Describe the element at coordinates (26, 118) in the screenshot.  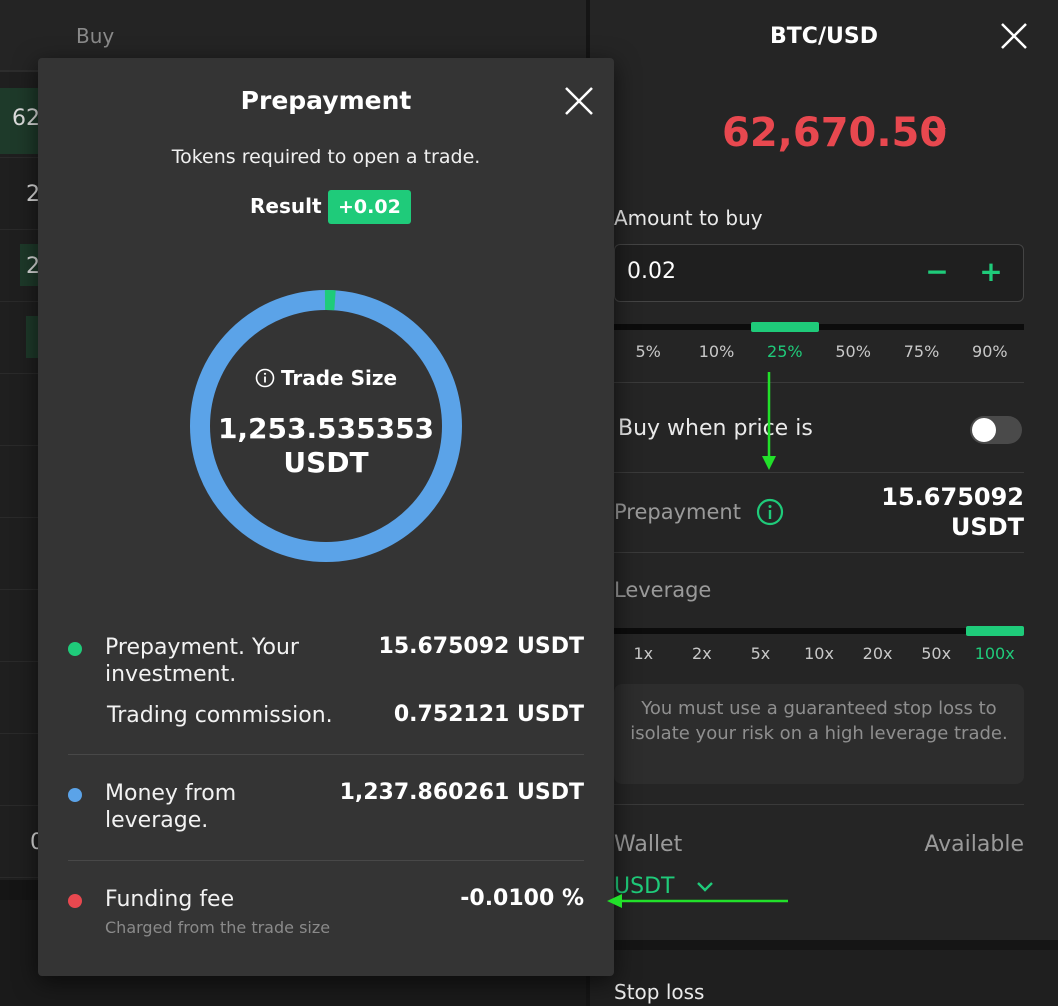
I see `row-value: 62` at that location.